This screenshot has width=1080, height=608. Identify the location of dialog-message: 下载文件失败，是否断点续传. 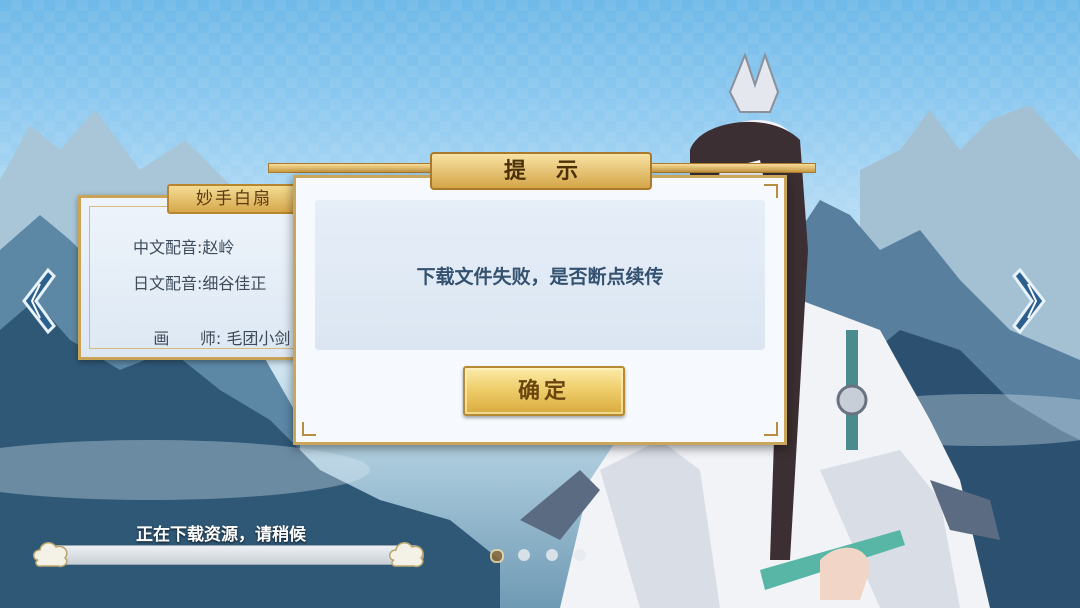
(540, 277).